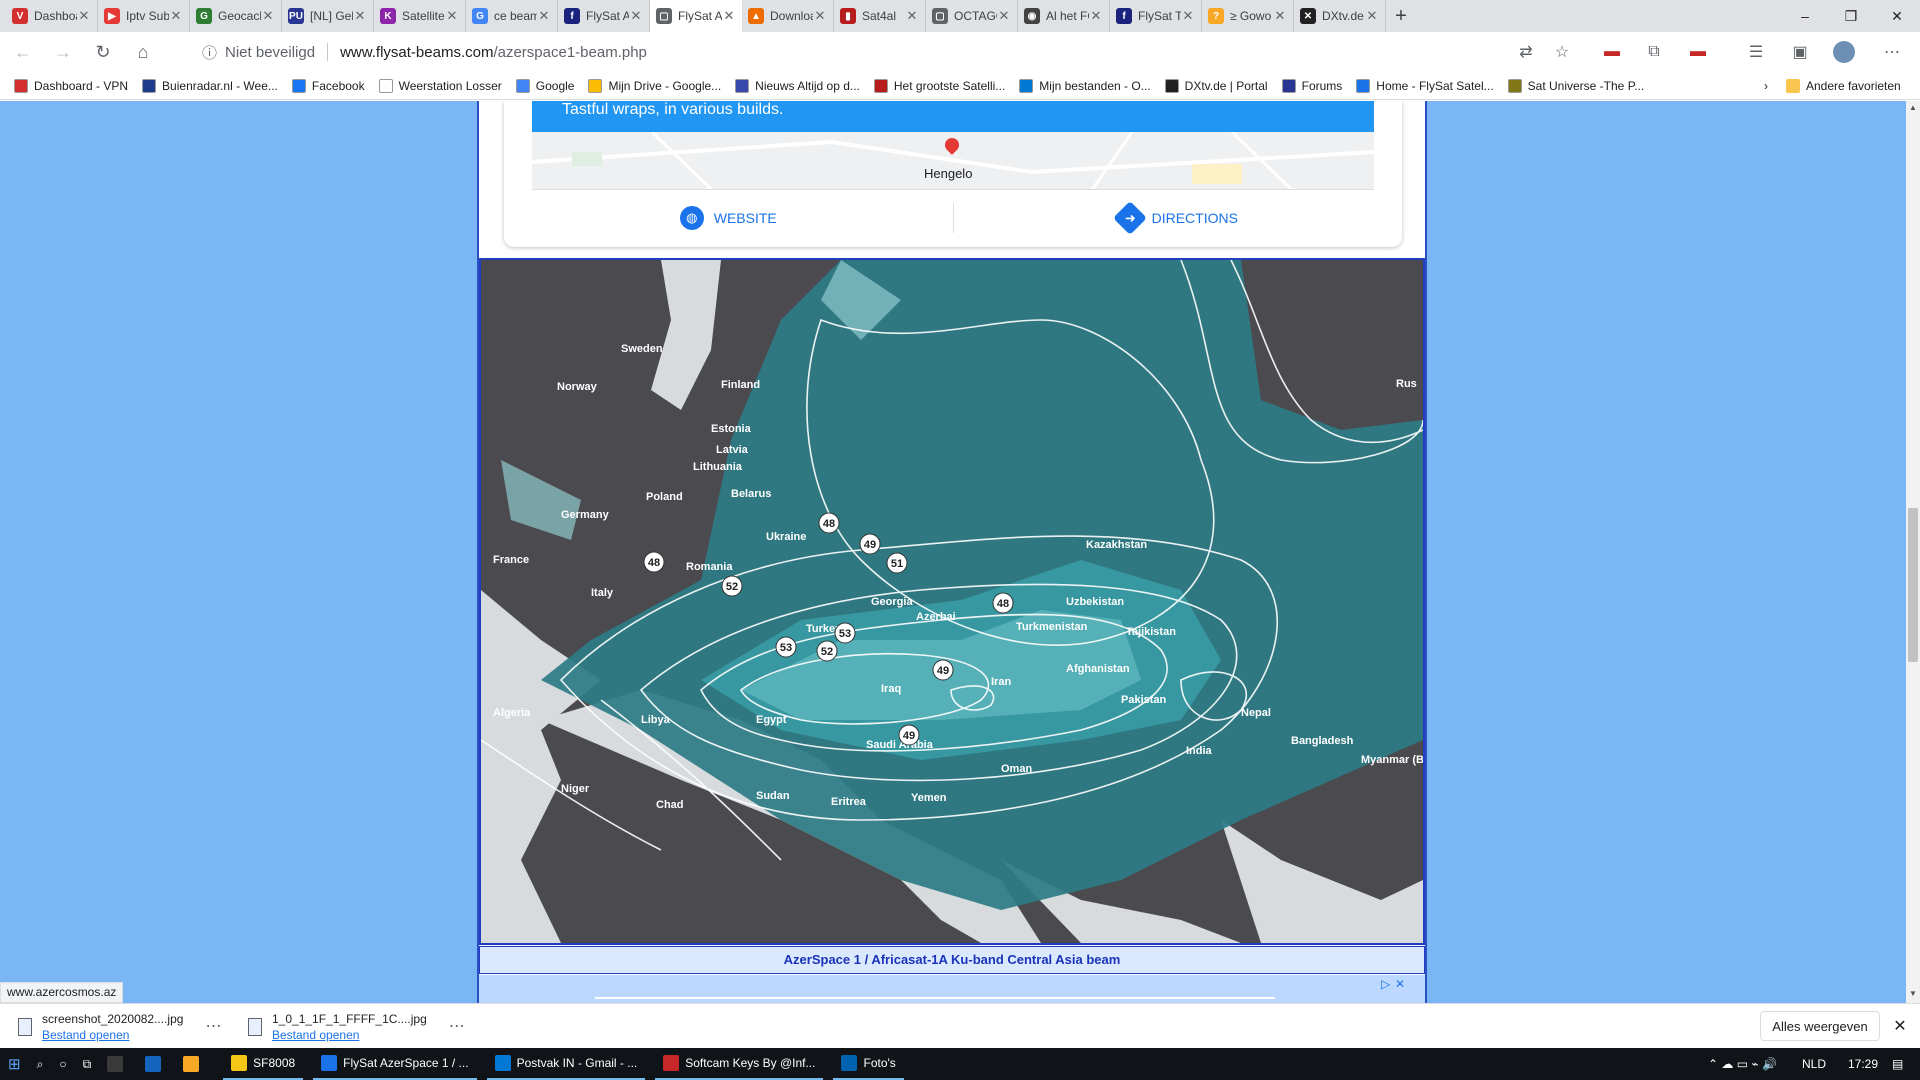  I want to click on browser-tab: ? ≥ Gowo ✕, so click(1248, 16).